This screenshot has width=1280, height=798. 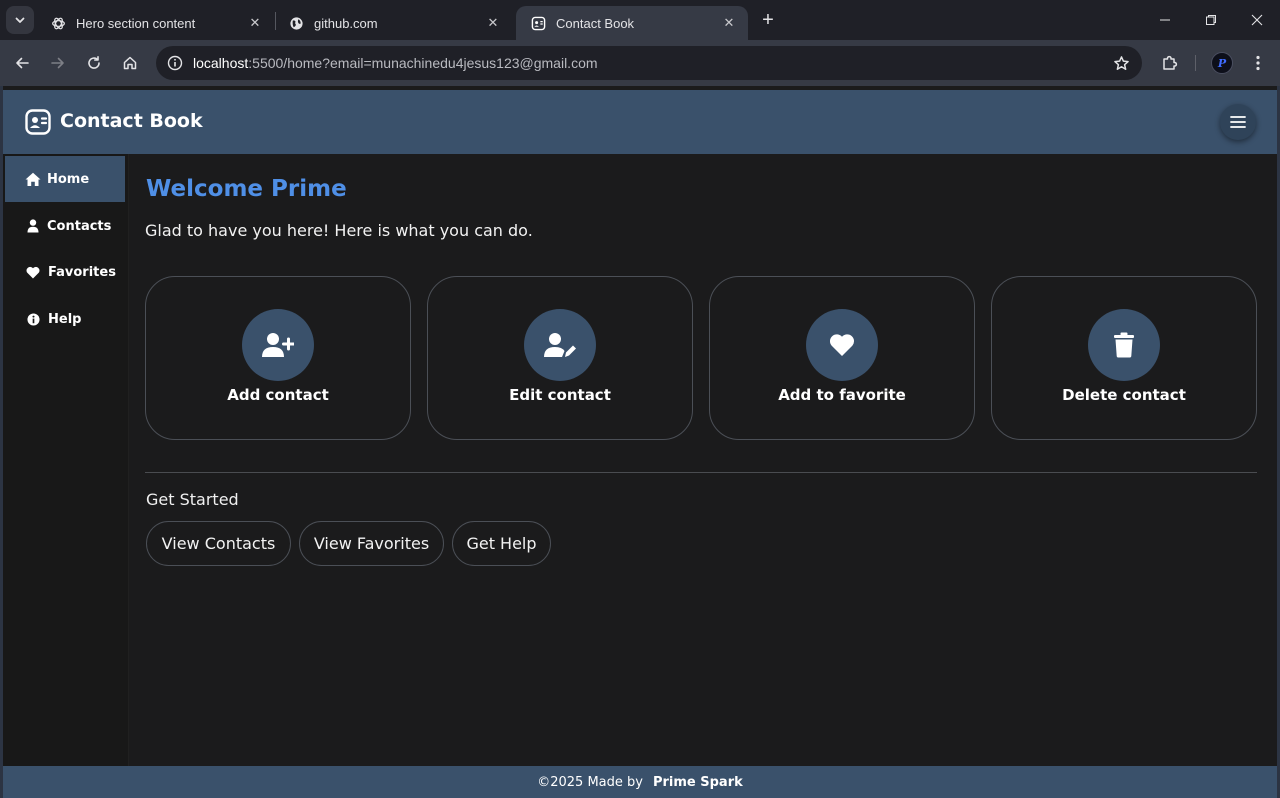 I want to click on add-contact-card: Add contact, so click(x=278, y=358).